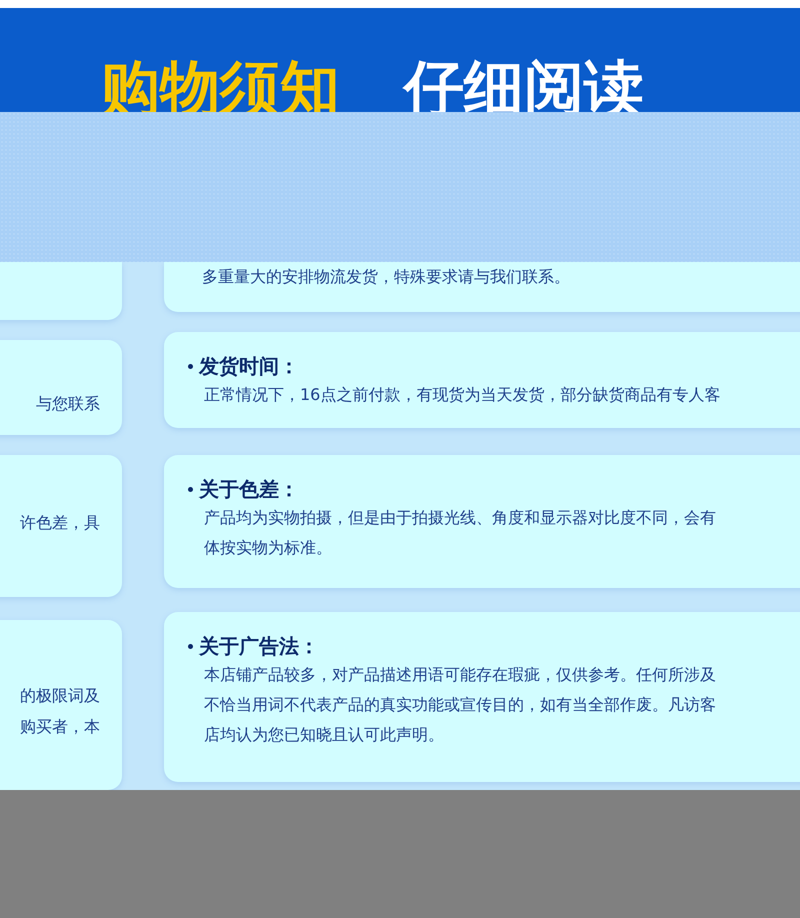 The image size is (800, 918). Describe the element at coordinates (386, 277) in the screenshot. I see `notice-text: 多重量大的安排物流发货，特殊要求请与我们联系。` at that location.